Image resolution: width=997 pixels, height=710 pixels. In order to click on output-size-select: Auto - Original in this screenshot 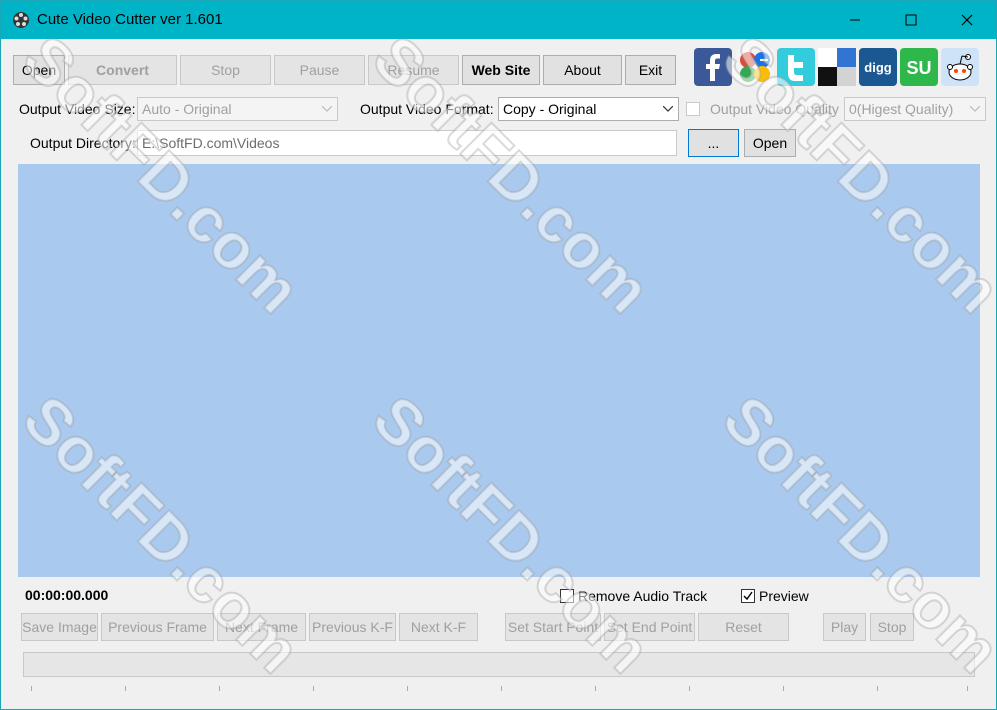, I will do `click(237, 109)`.